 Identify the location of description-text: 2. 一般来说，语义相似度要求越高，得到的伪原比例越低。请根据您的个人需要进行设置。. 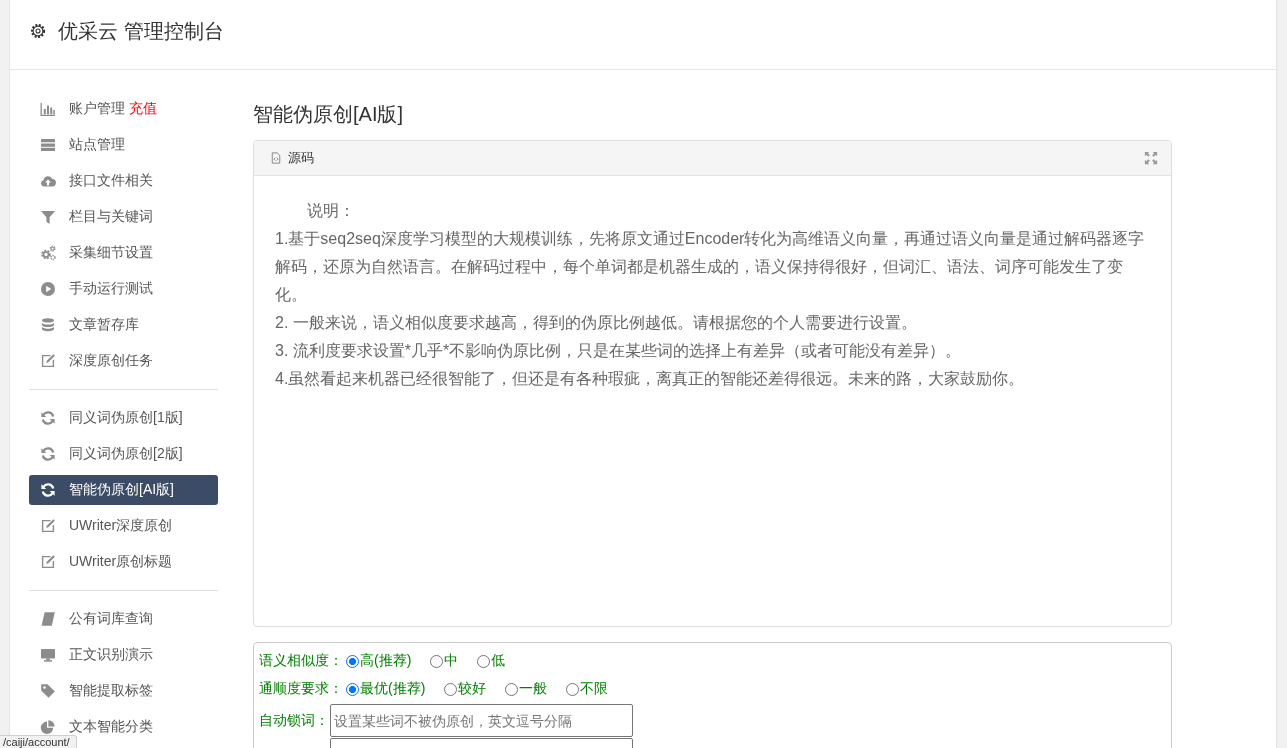
(596, 323).